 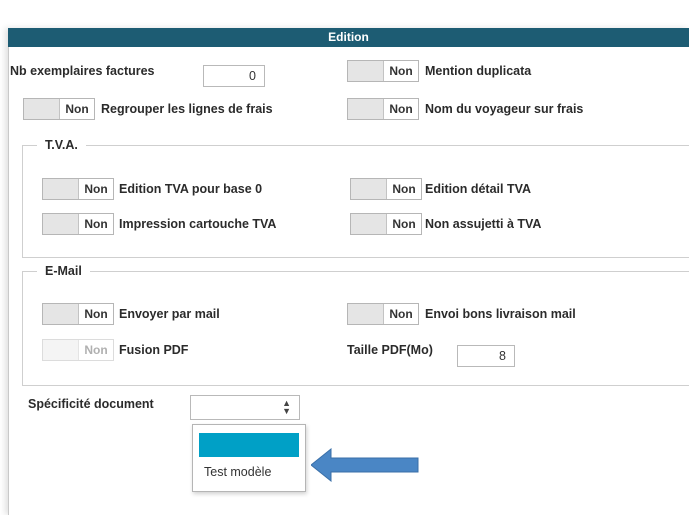 What do you see at coordinates (245, 407) in the screenshot?
I see `specificite-select: ▲ ▼` at bounding box center [245, 407].